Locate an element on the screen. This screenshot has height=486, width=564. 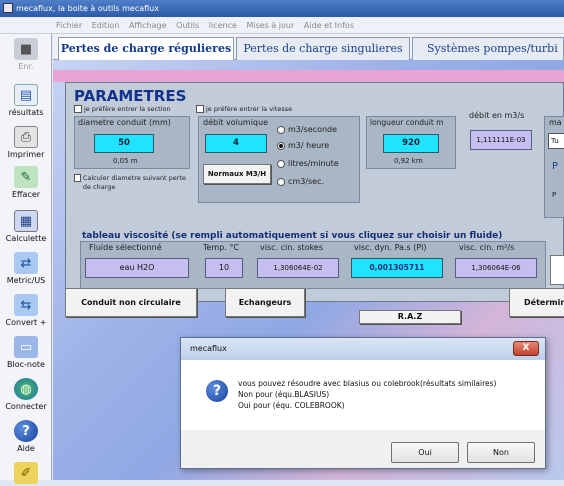
calculator-icon: ▦ is located at coordinates (26, 221).